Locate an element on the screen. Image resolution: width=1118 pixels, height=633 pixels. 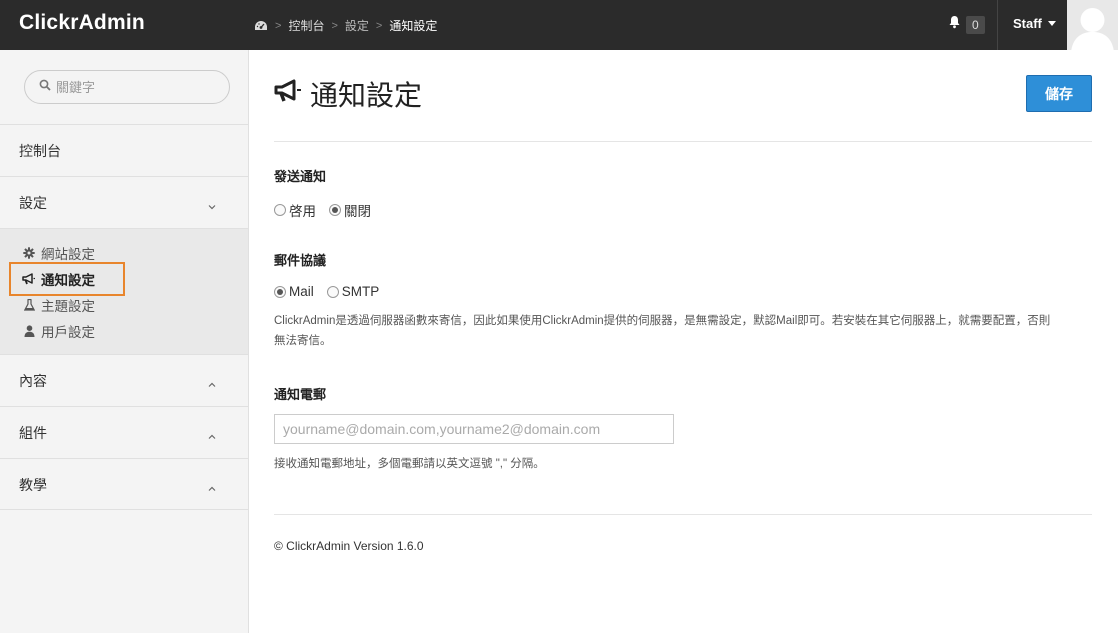
radio-disable: 關閉 is located at coordinates (350, 210).